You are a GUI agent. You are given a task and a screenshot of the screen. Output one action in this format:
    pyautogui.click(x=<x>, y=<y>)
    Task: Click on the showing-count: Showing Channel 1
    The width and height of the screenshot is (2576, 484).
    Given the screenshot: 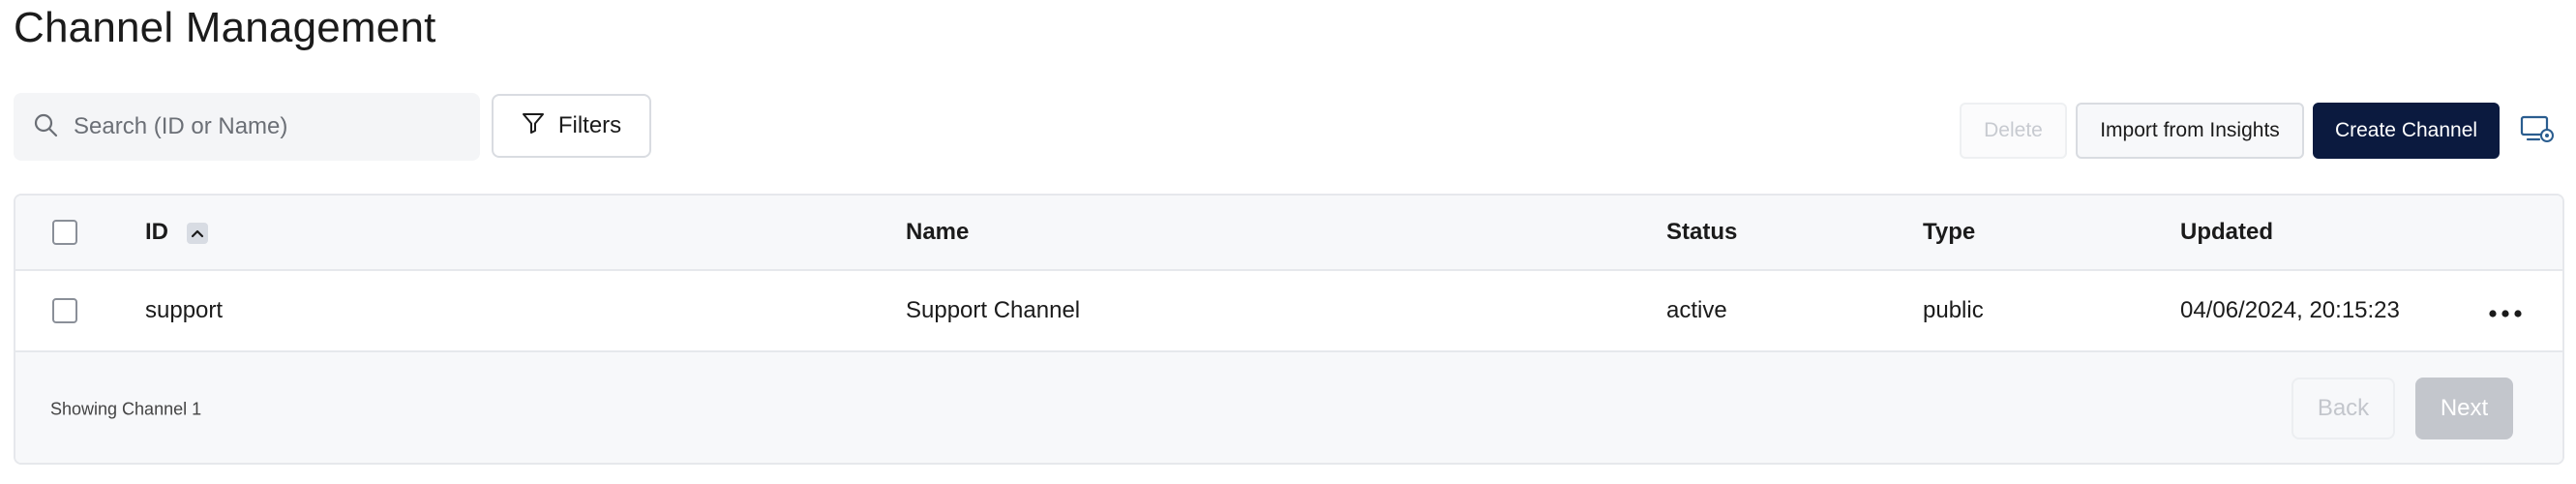 What is the action you would take?
    pyautogui.click(x=126, y=409)
    